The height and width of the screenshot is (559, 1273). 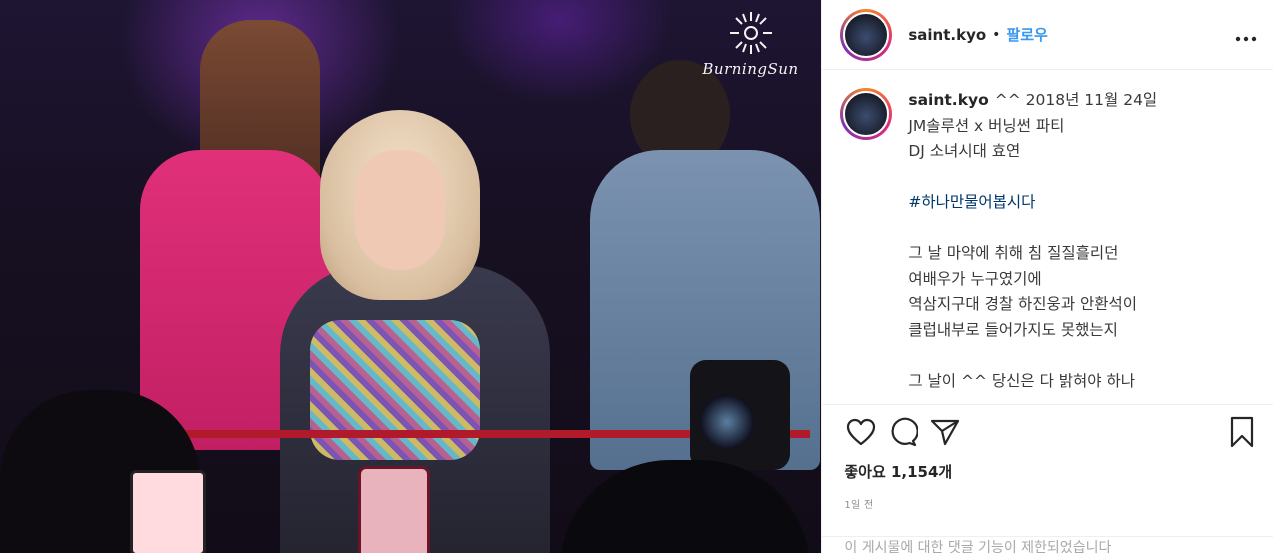 What do you see at coordinates (400, 210) in the screenshot?
I see `dj-face` at bounding box center [400, 210].